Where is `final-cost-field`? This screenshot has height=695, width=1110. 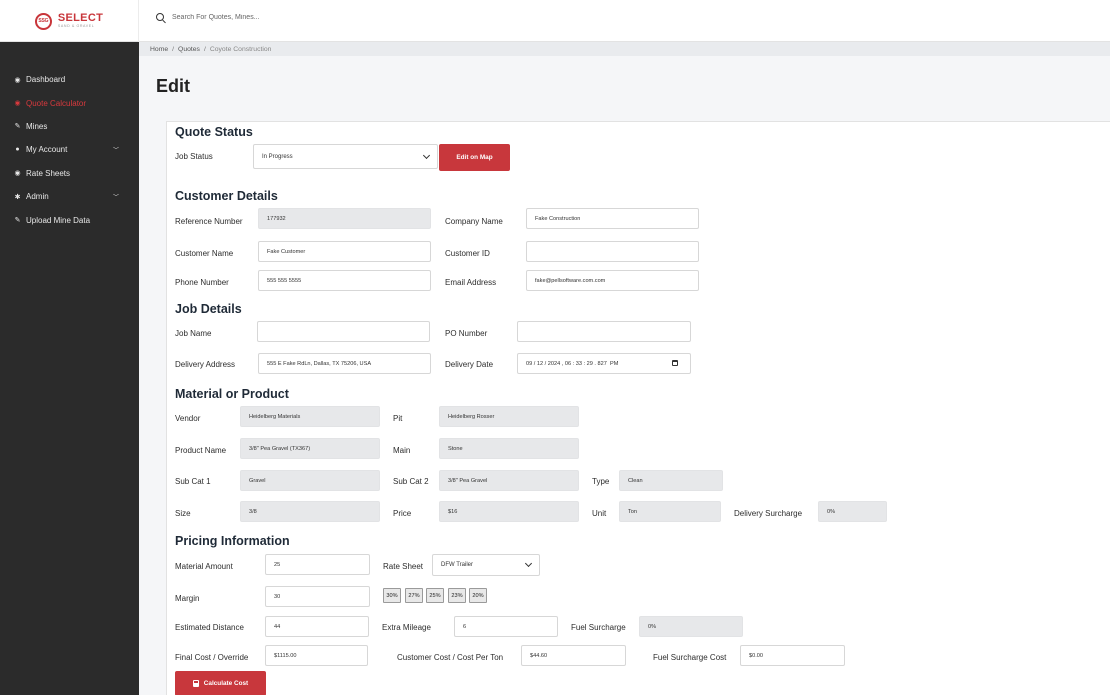
final-cost-field is located at coordinates (316, 655).